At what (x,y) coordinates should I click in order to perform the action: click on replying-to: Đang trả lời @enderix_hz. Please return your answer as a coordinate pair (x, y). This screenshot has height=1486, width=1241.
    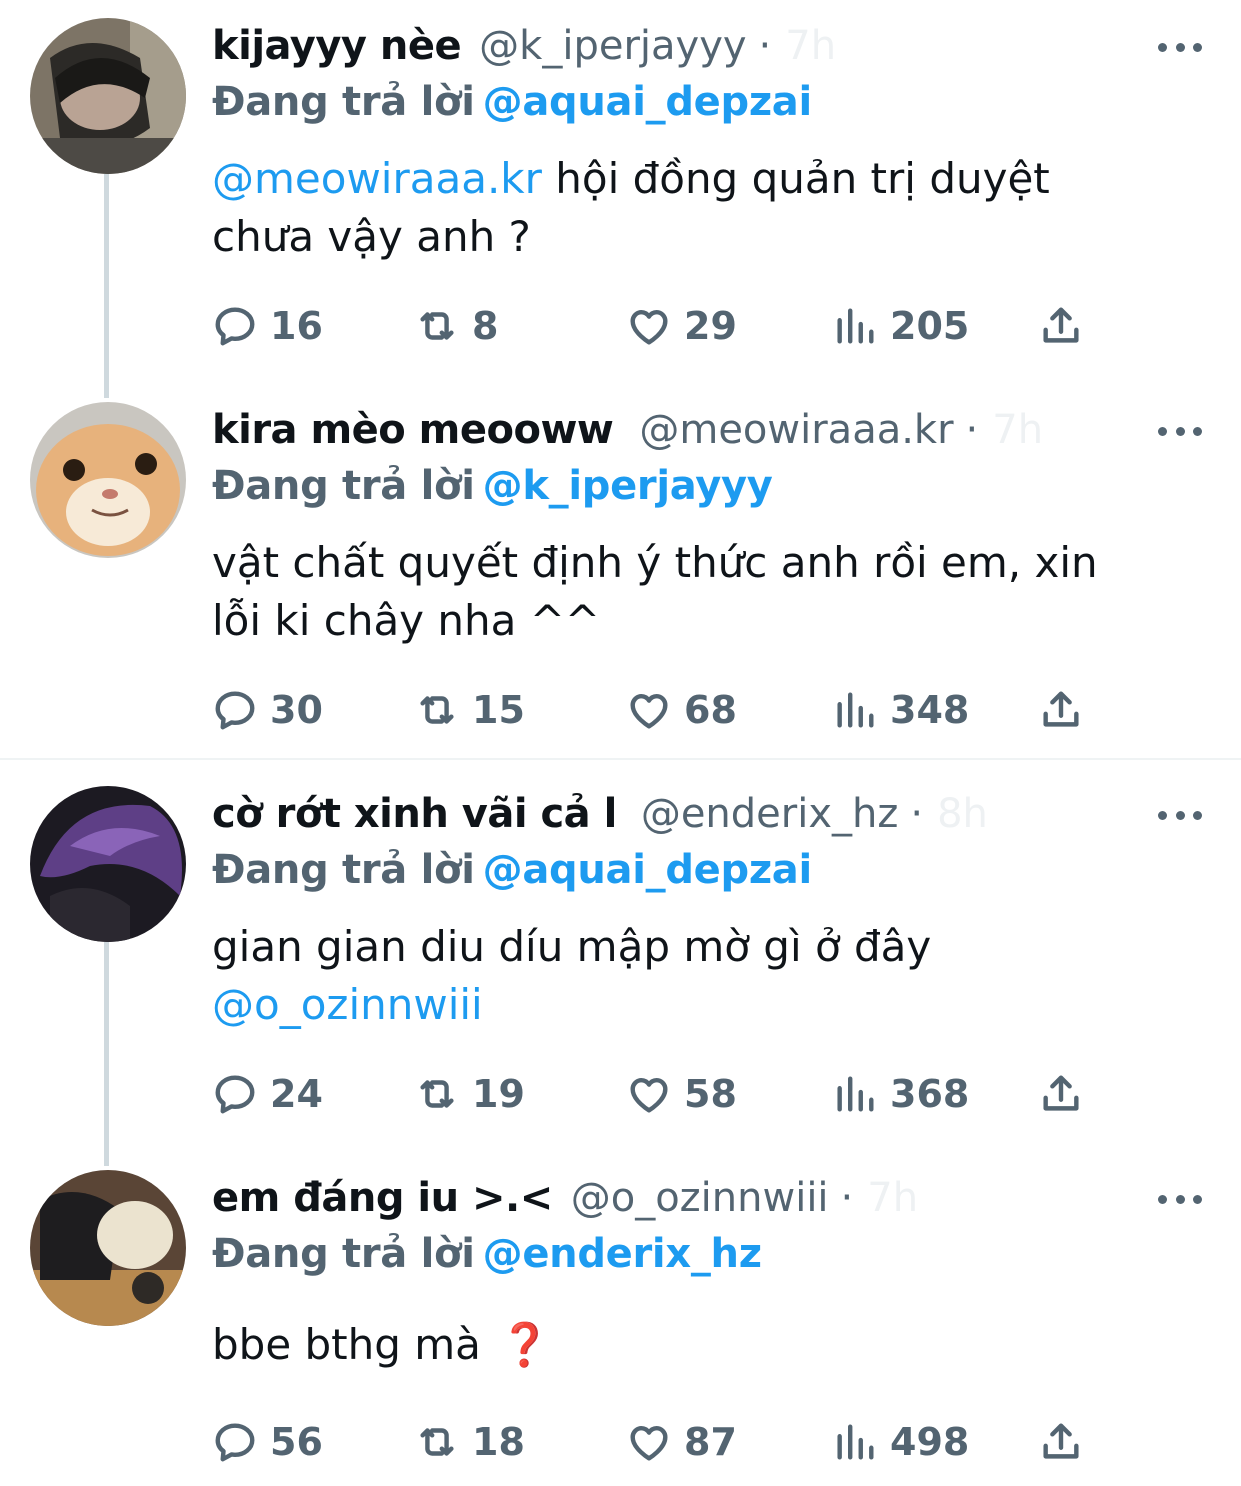
    Looking at the image, I should click on (487, 1254).